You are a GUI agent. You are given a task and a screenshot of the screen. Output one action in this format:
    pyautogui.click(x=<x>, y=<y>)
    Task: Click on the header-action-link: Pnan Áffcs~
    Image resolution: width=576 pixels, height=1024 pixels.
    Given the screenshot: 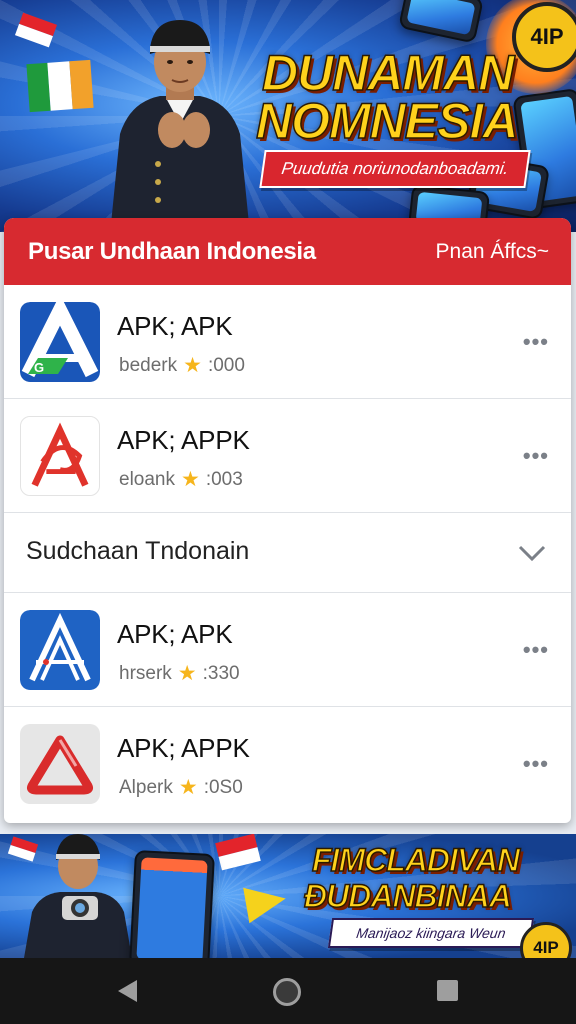 What is the action you would take?
    pyautogui.click(x=492, y=252)
    